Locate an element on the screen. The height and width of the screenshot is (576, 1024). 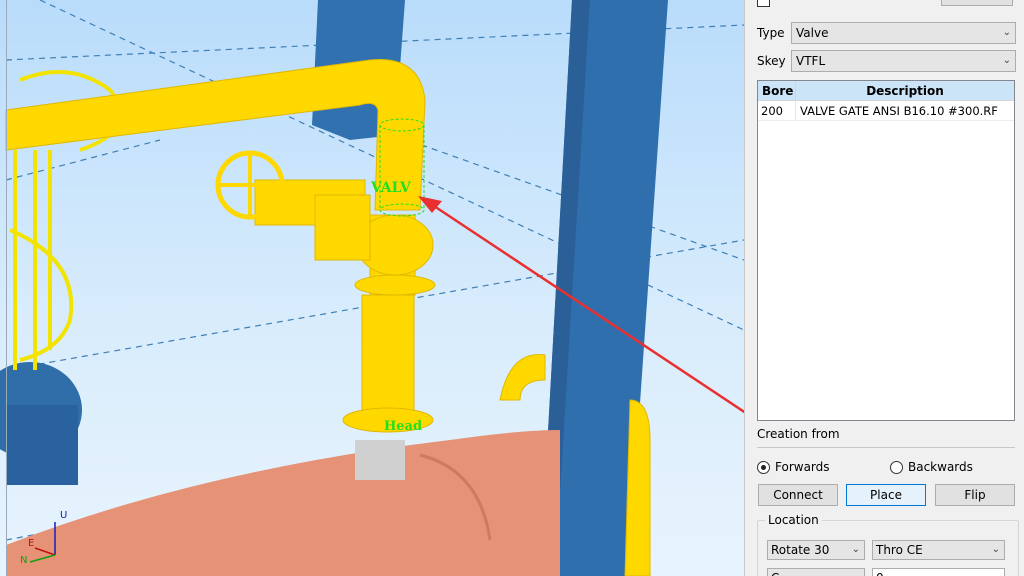
viewport-edge is located at coordinates (6, 288).